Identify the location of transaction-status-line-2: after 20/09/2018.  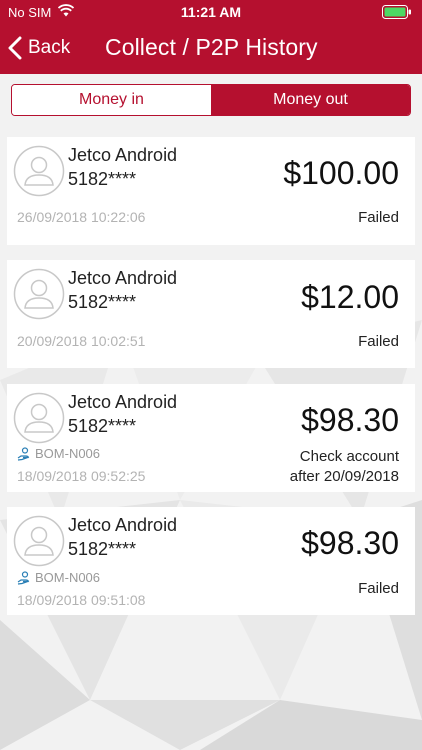
(344, 476).